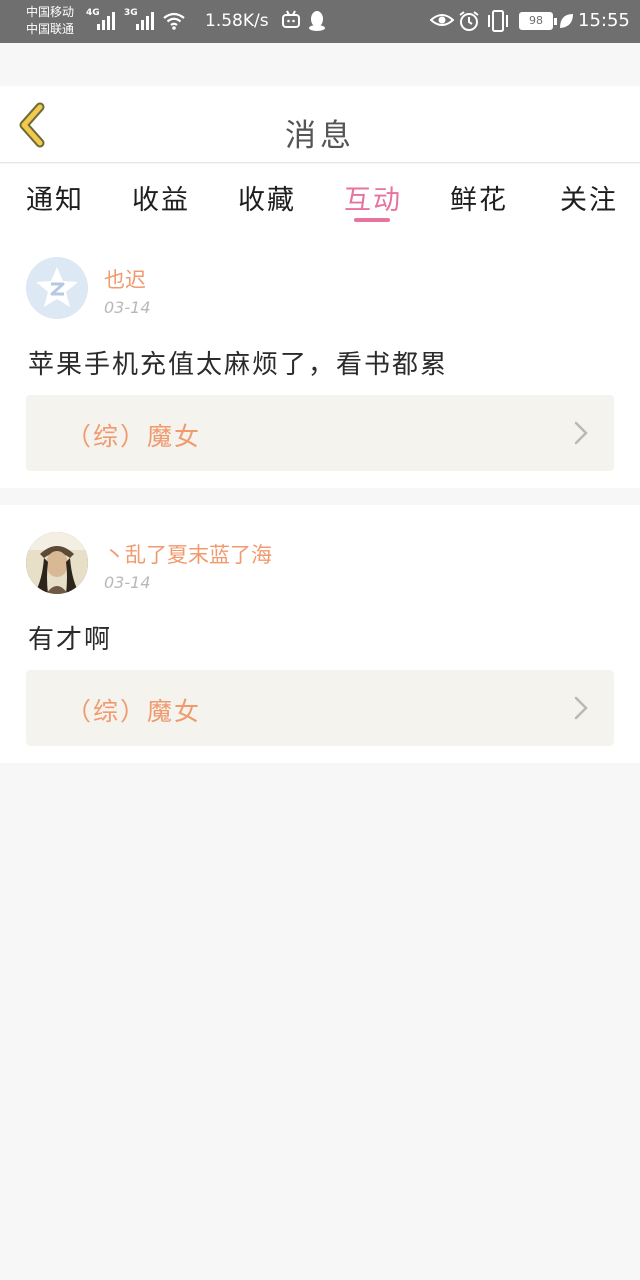  Describe the element at coordinates (317, 21) in the screenshot. I see `qq-icon` at that location.